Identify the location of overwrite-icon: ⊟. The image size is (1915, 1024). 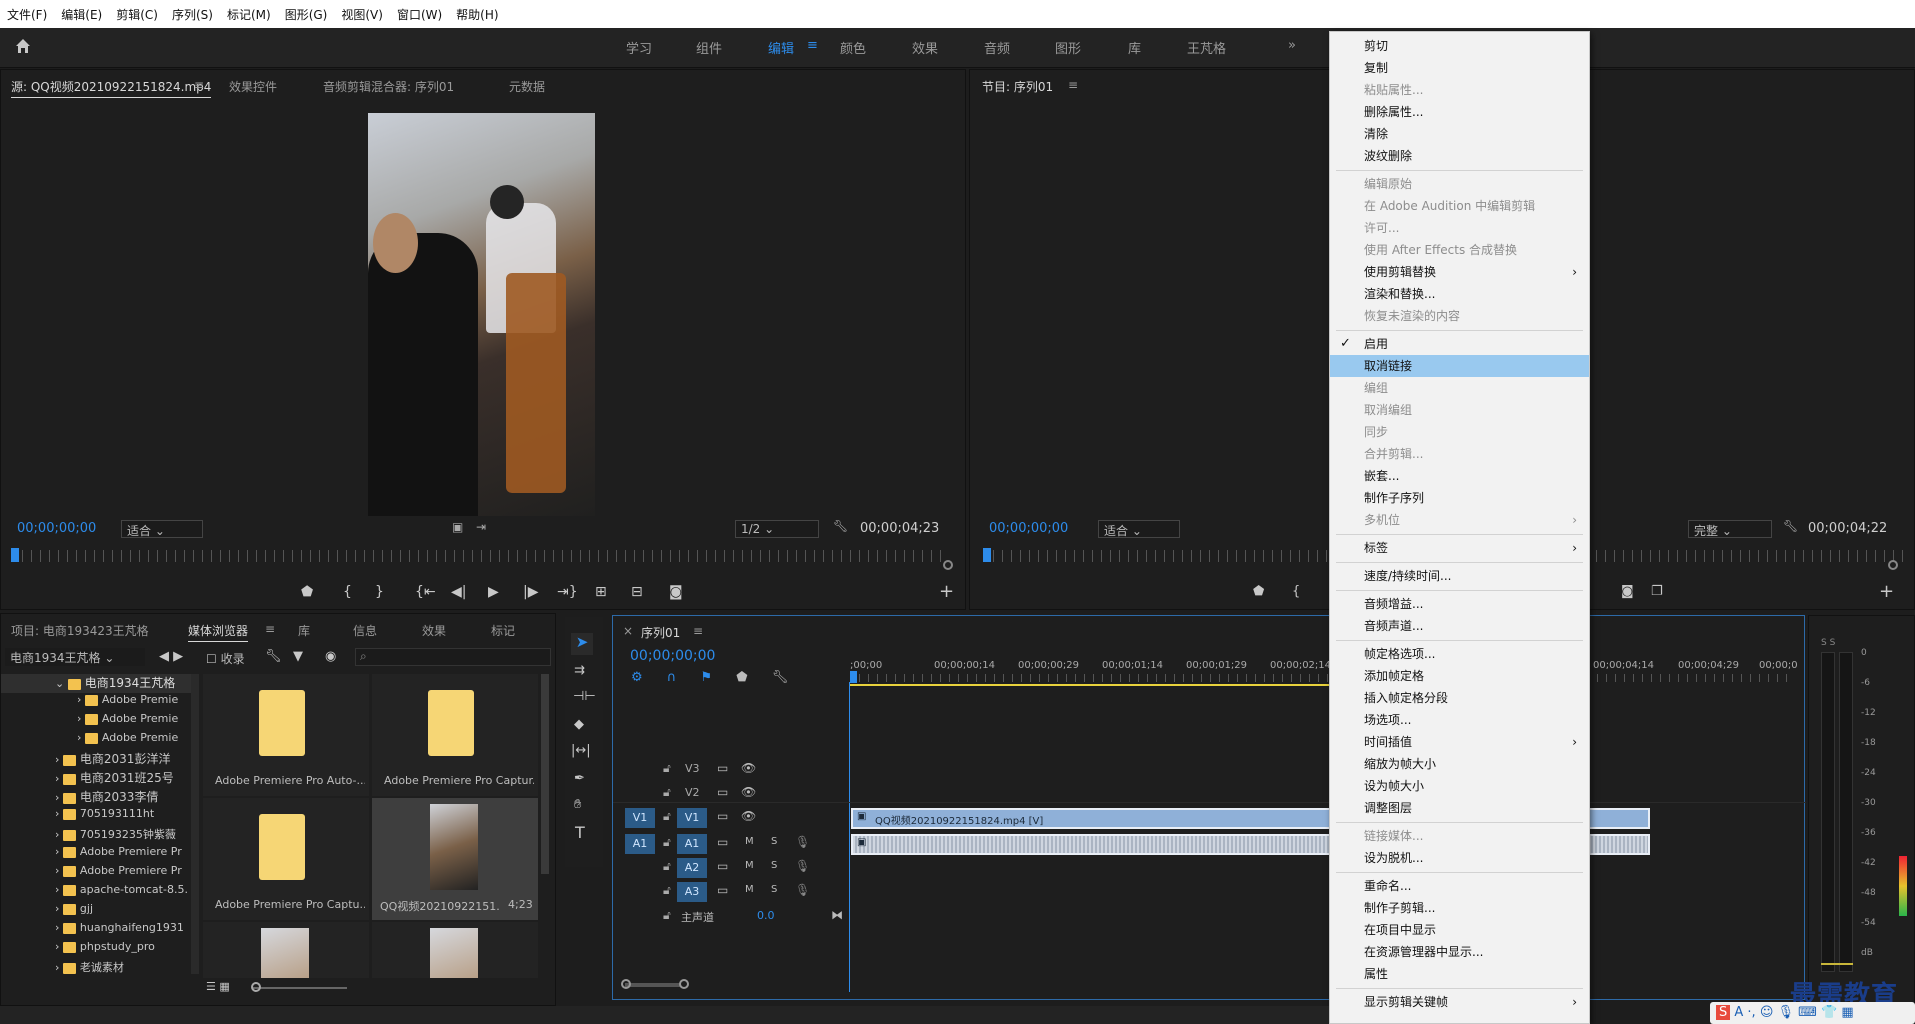
(637, 592).